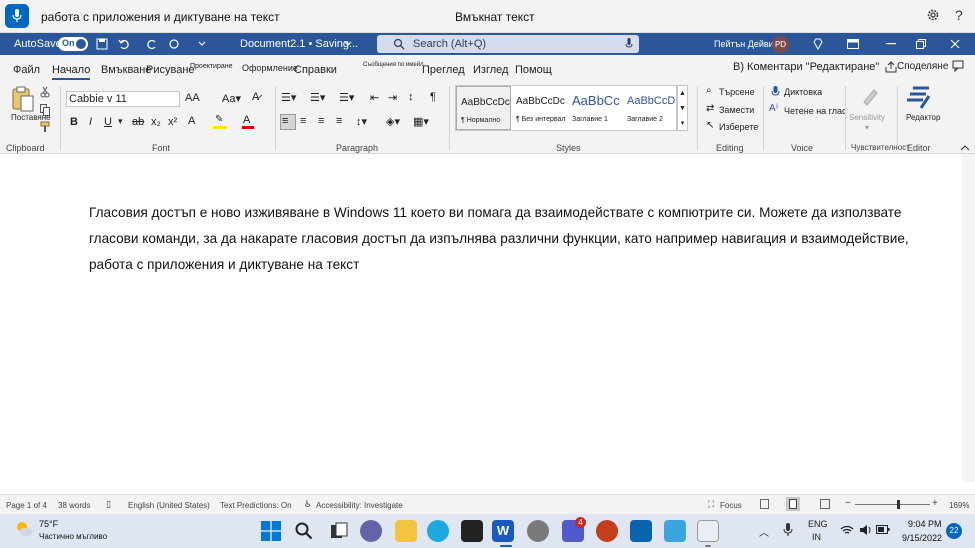 This screenshot has height=548, width=975. What do you see at coordinates (490, 70) in the screenshot?
I see `tab-view: Изглед` at bounding box center [490, 70].